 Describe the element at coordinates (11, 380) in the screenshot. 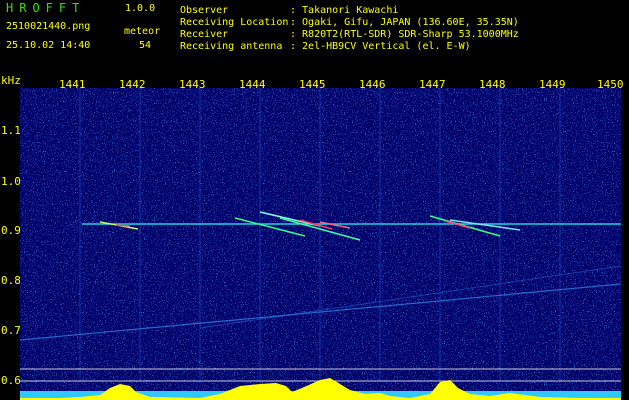

I see `y-tick-0.6: 0.6` at that location.